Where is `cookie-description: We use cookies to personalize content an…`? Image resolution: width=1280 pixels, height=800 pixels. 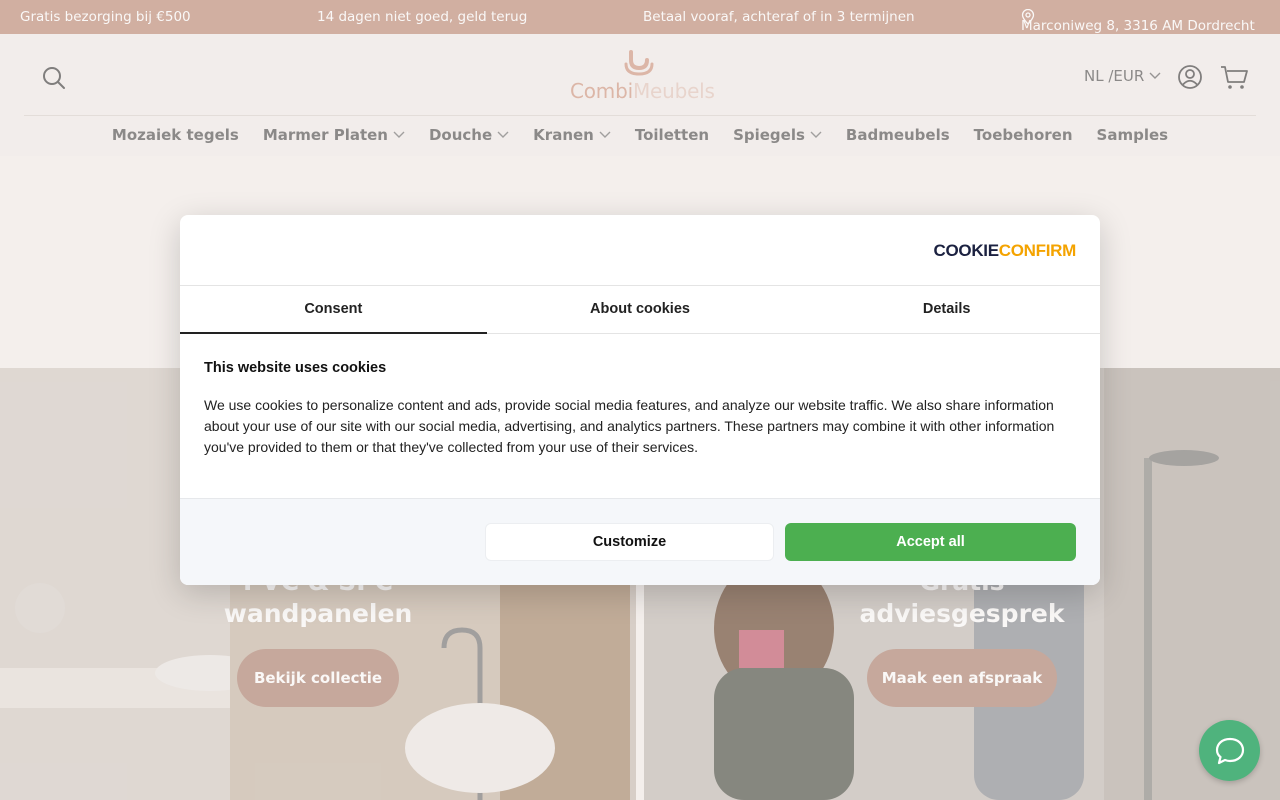
cookie-description: We use cookies to personalize content an… is located at coordinates (629, 426).